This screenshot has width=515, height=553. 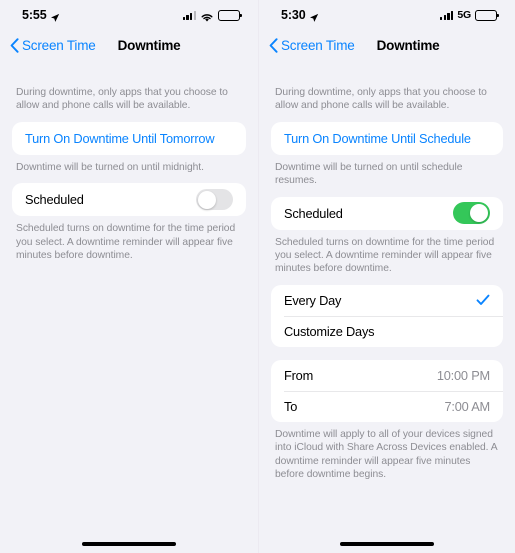 What do you see at coordinates (293, 15) in the screenshot?
I see `status-time: 5:30` at bounding box center [293, 15].